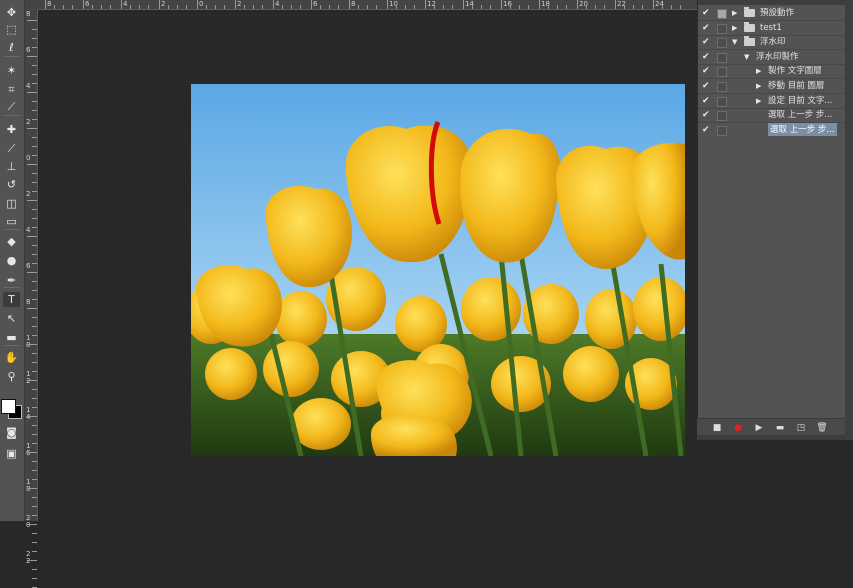  I want to click on ruler-label: 1 2, so click(28, 377).